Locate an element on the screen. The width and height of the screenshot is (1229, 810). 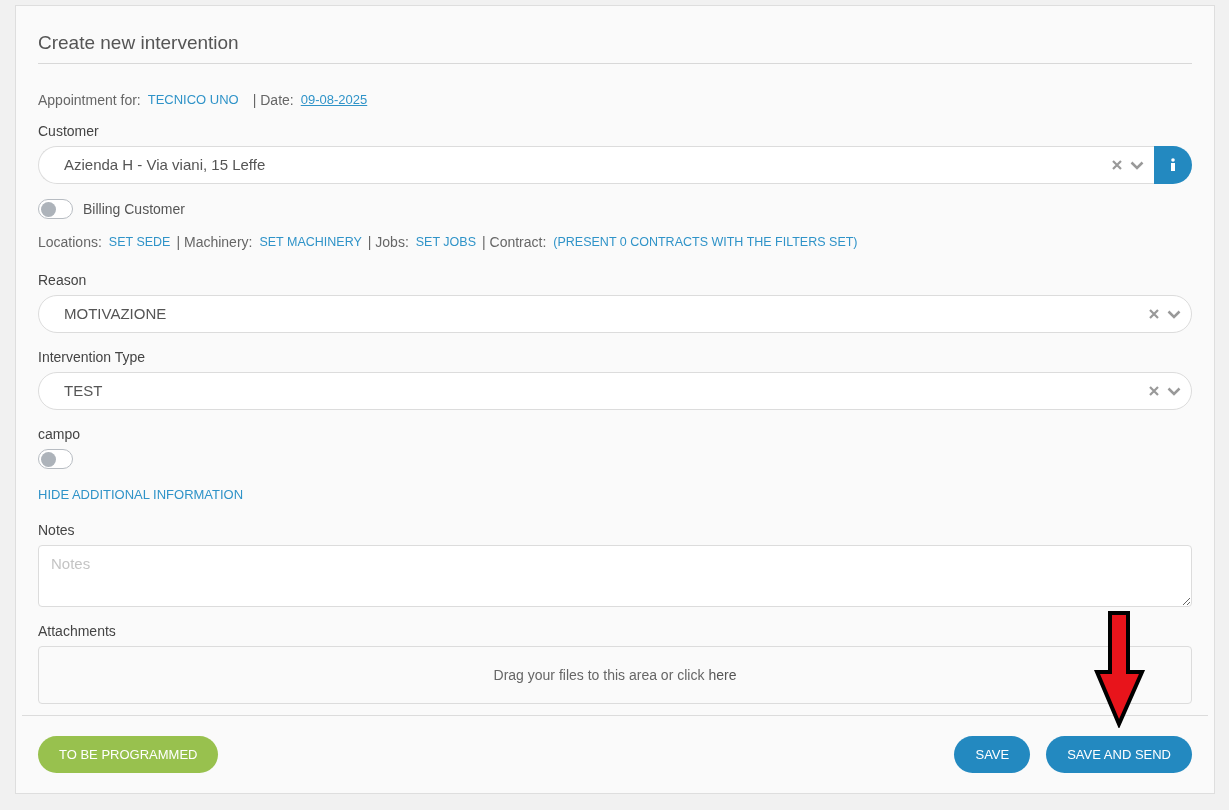
technician-link: TECNICO UNO is located at coordinates (193, 100).